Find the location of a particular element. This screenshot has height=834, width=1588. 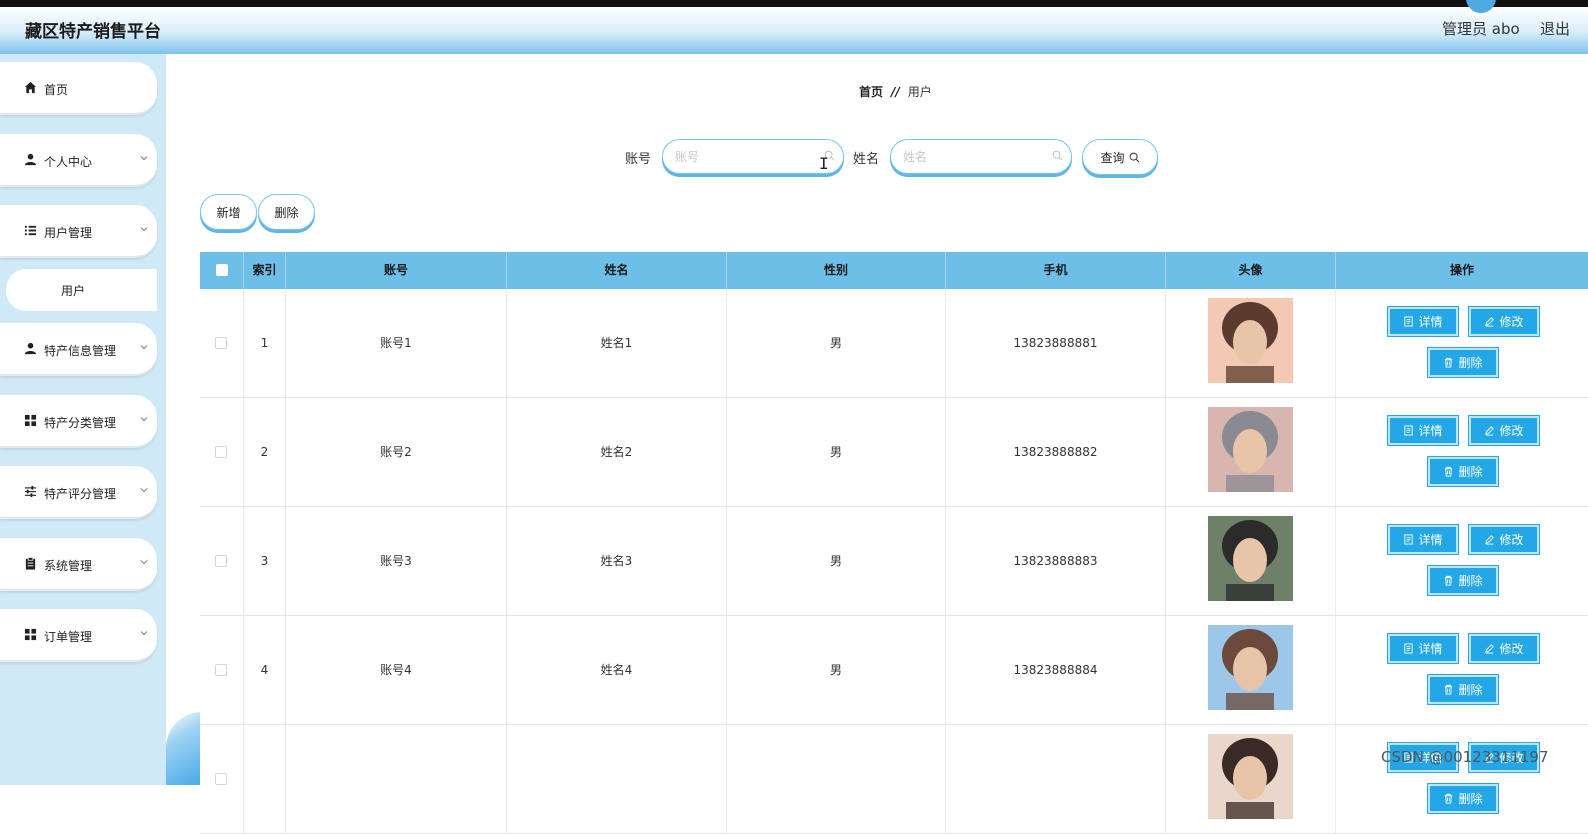

name-label: 姓名 is located at coordinates (866, 159).